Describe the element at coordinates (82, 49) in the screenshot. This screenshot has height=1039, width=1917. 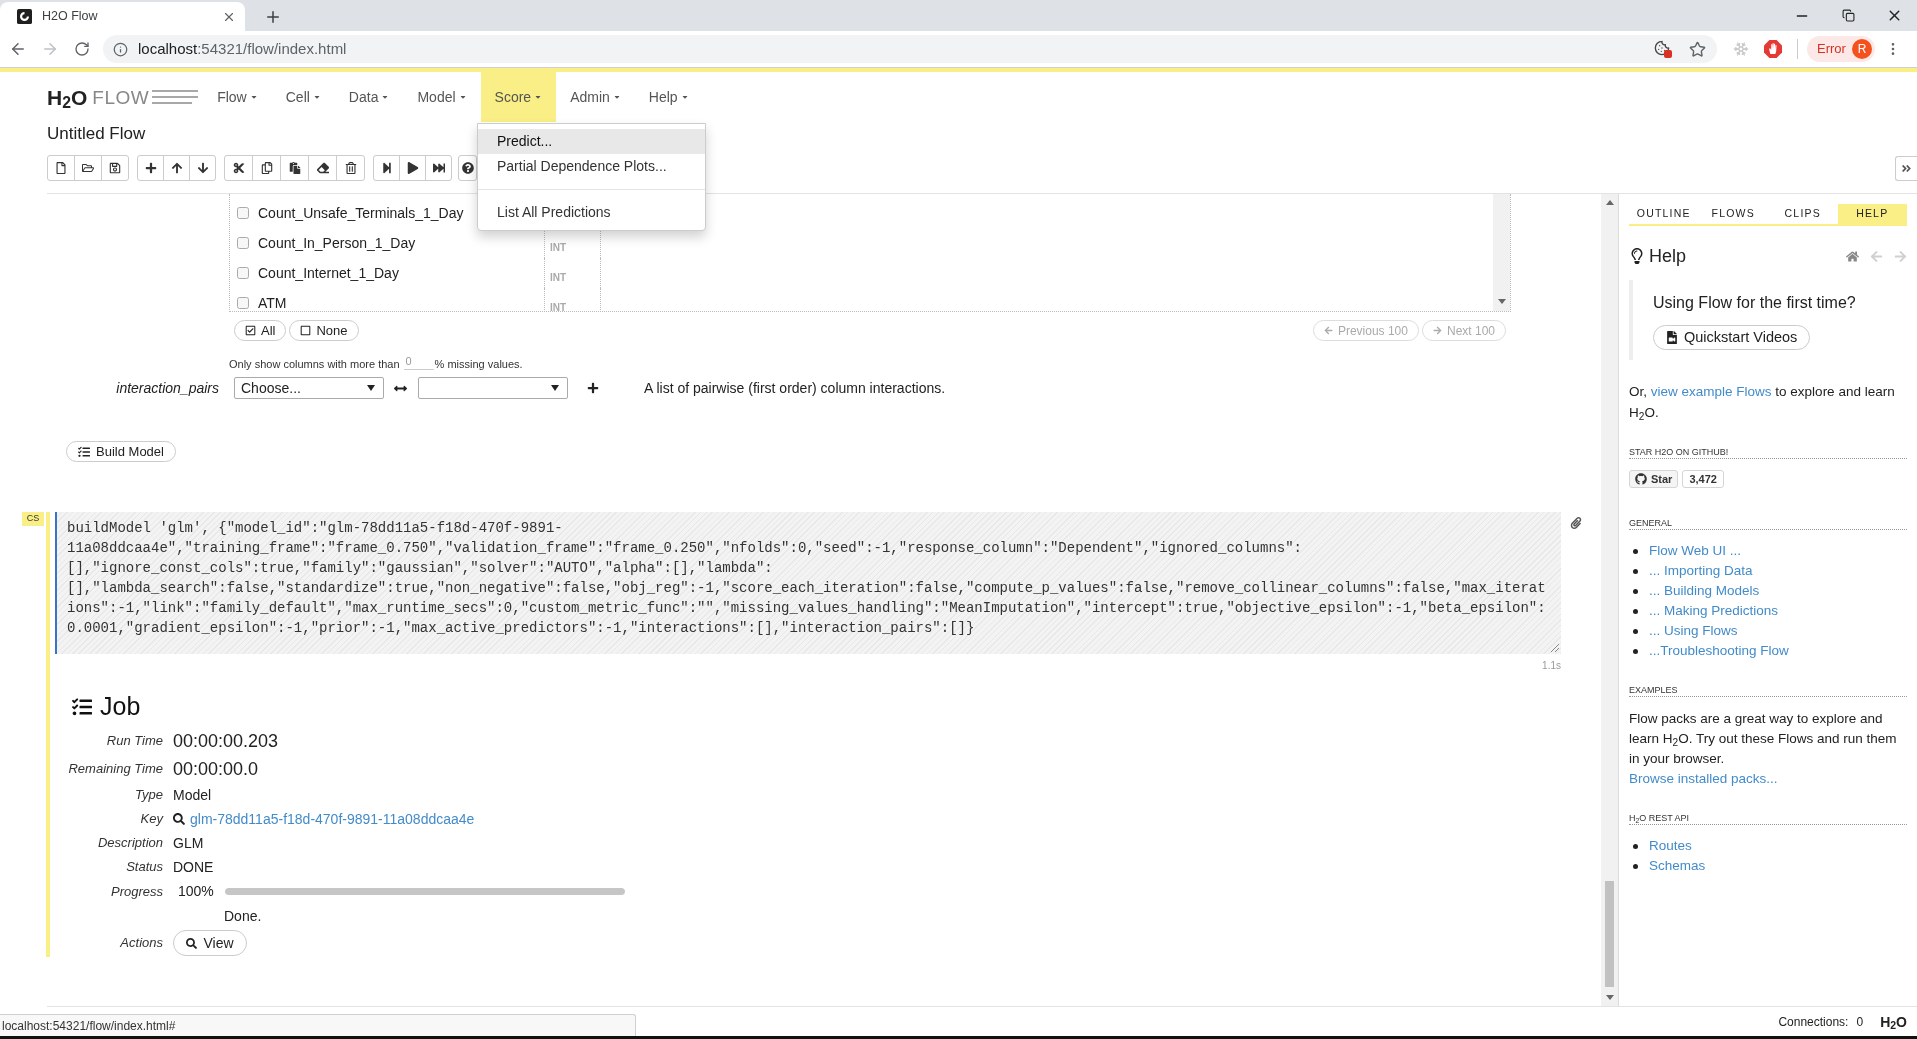
I see `reload-icon` at that location.